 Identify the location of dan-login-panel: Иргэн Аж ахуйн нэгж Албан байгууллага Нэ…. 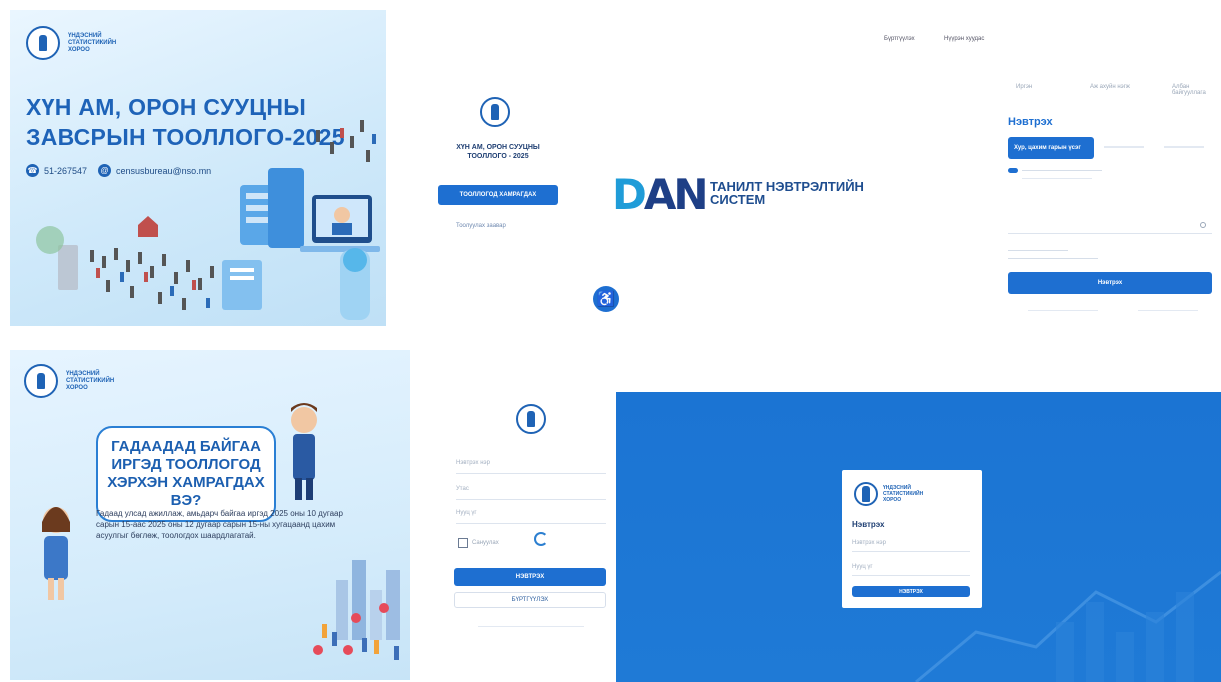
(1110, 200).